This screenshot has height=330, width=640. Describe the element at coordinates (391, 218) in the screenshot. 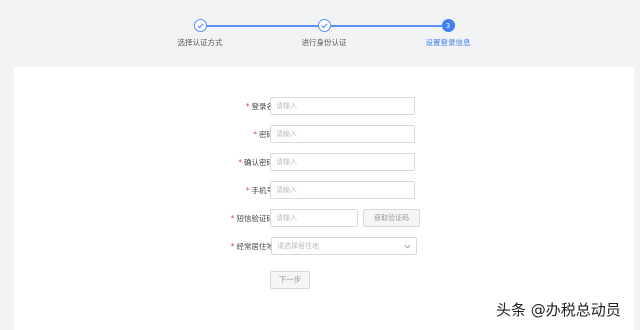

I see `get-sms-code-button: 获取验证码` at that location.